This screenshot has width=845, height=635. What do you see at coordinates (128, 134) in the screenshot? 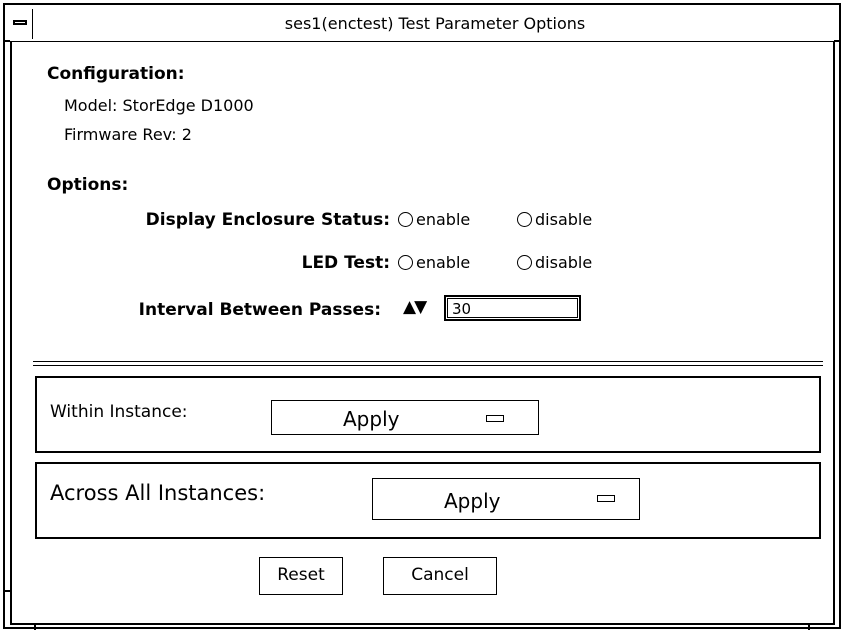
I see `firmware-text: Firmware Rev: 2` at bounding box center [128, 134].